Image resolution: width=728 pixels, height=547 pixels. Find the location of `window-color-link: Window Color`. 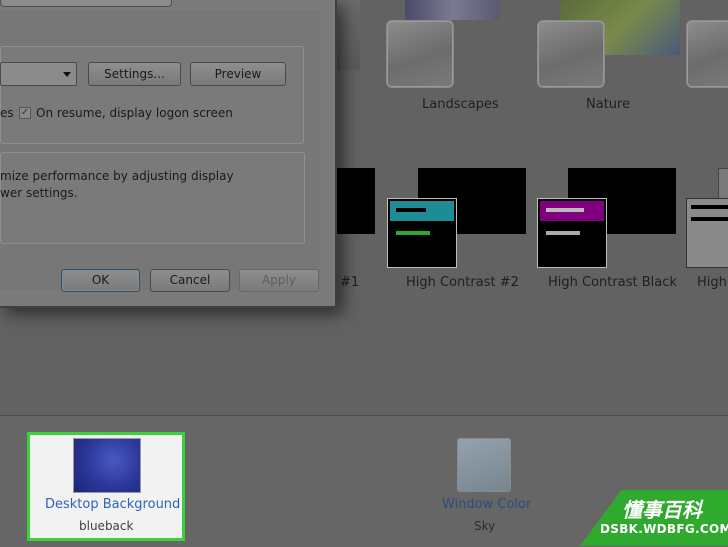

window-color-link: Window Color is located at coordinates (486, 504).